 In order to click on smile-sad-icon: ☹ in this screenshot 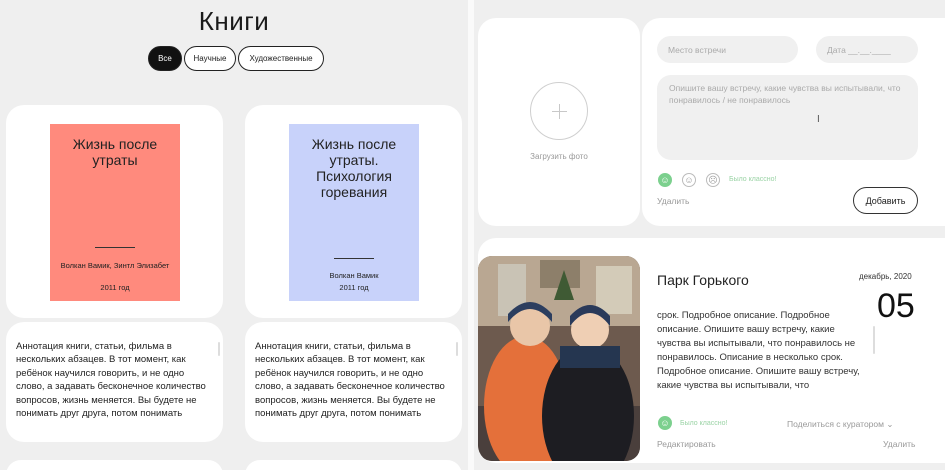, I will do `click(713, 180)`.